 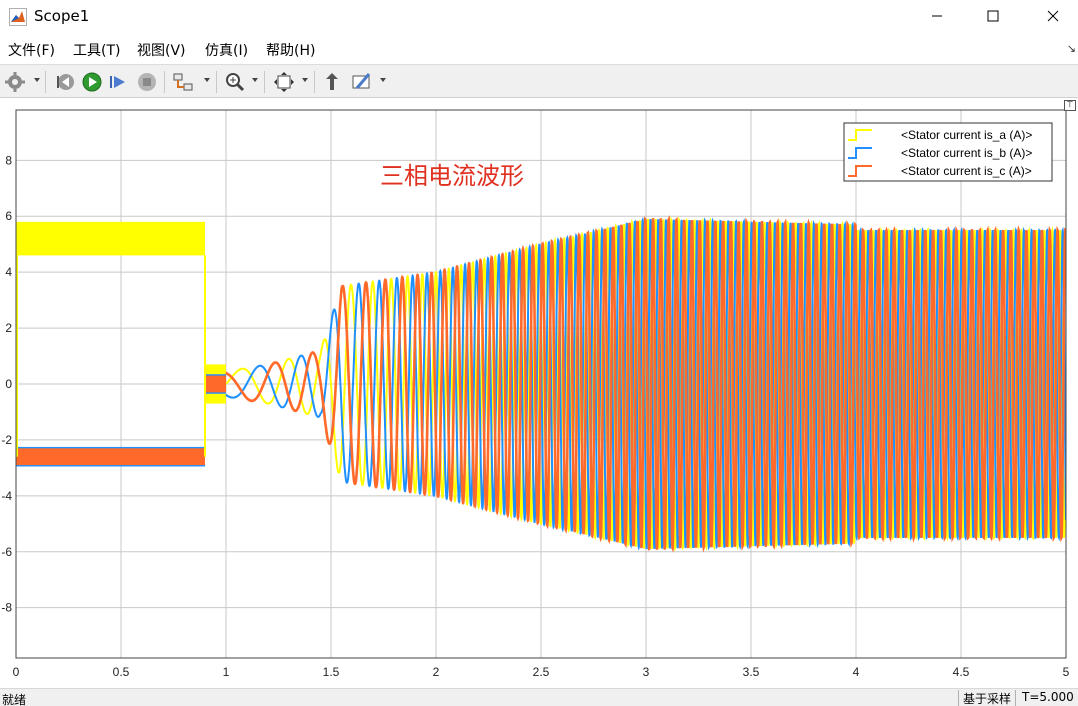 I want to click on menu-file: 文件(F), so click(x=31, y=50).